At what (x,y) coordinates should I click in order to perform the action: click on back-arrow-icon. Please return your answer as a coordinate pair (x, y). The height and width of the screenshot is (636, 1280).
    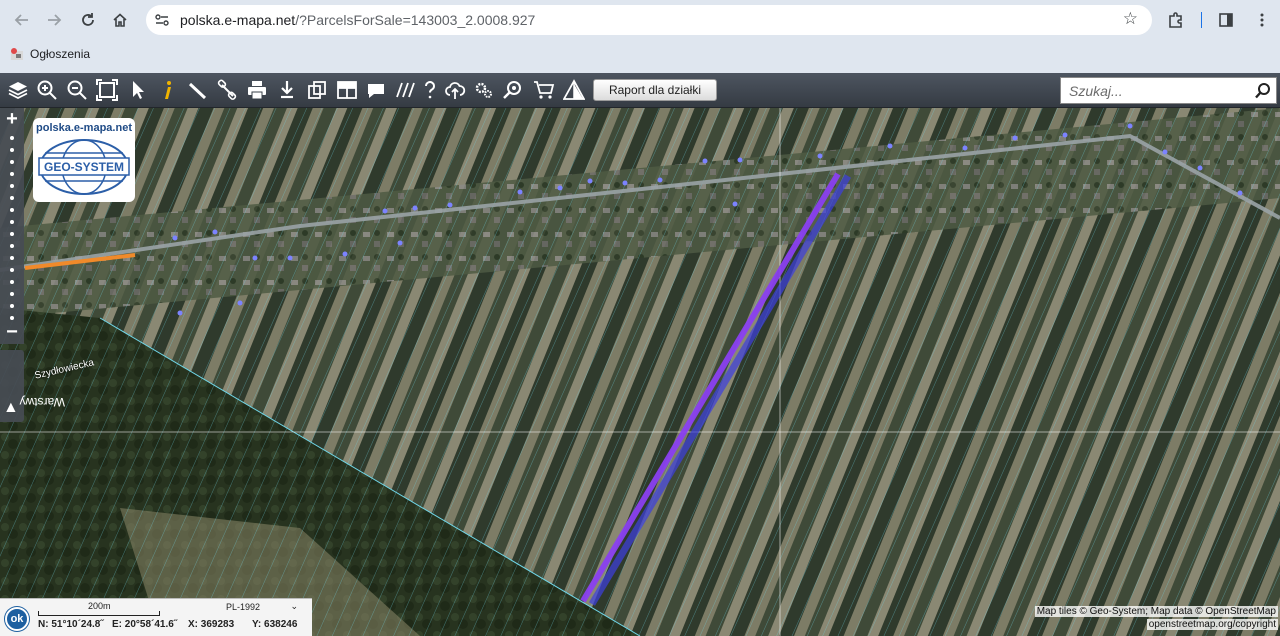
    Looking at the image, I should click on (21, 20).